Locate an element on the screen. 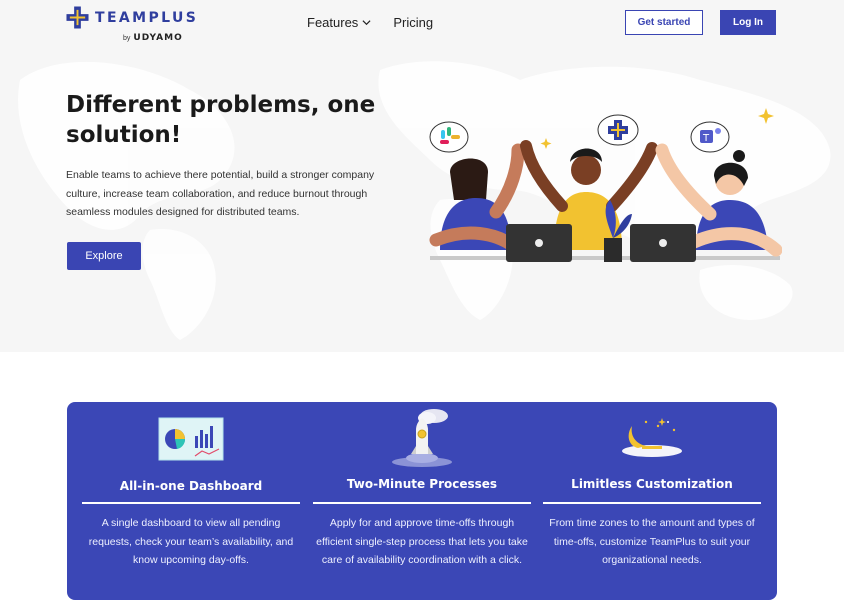 This screenshot has width=844, height=600. nav-features: Features is located at coordinates (339, 22).